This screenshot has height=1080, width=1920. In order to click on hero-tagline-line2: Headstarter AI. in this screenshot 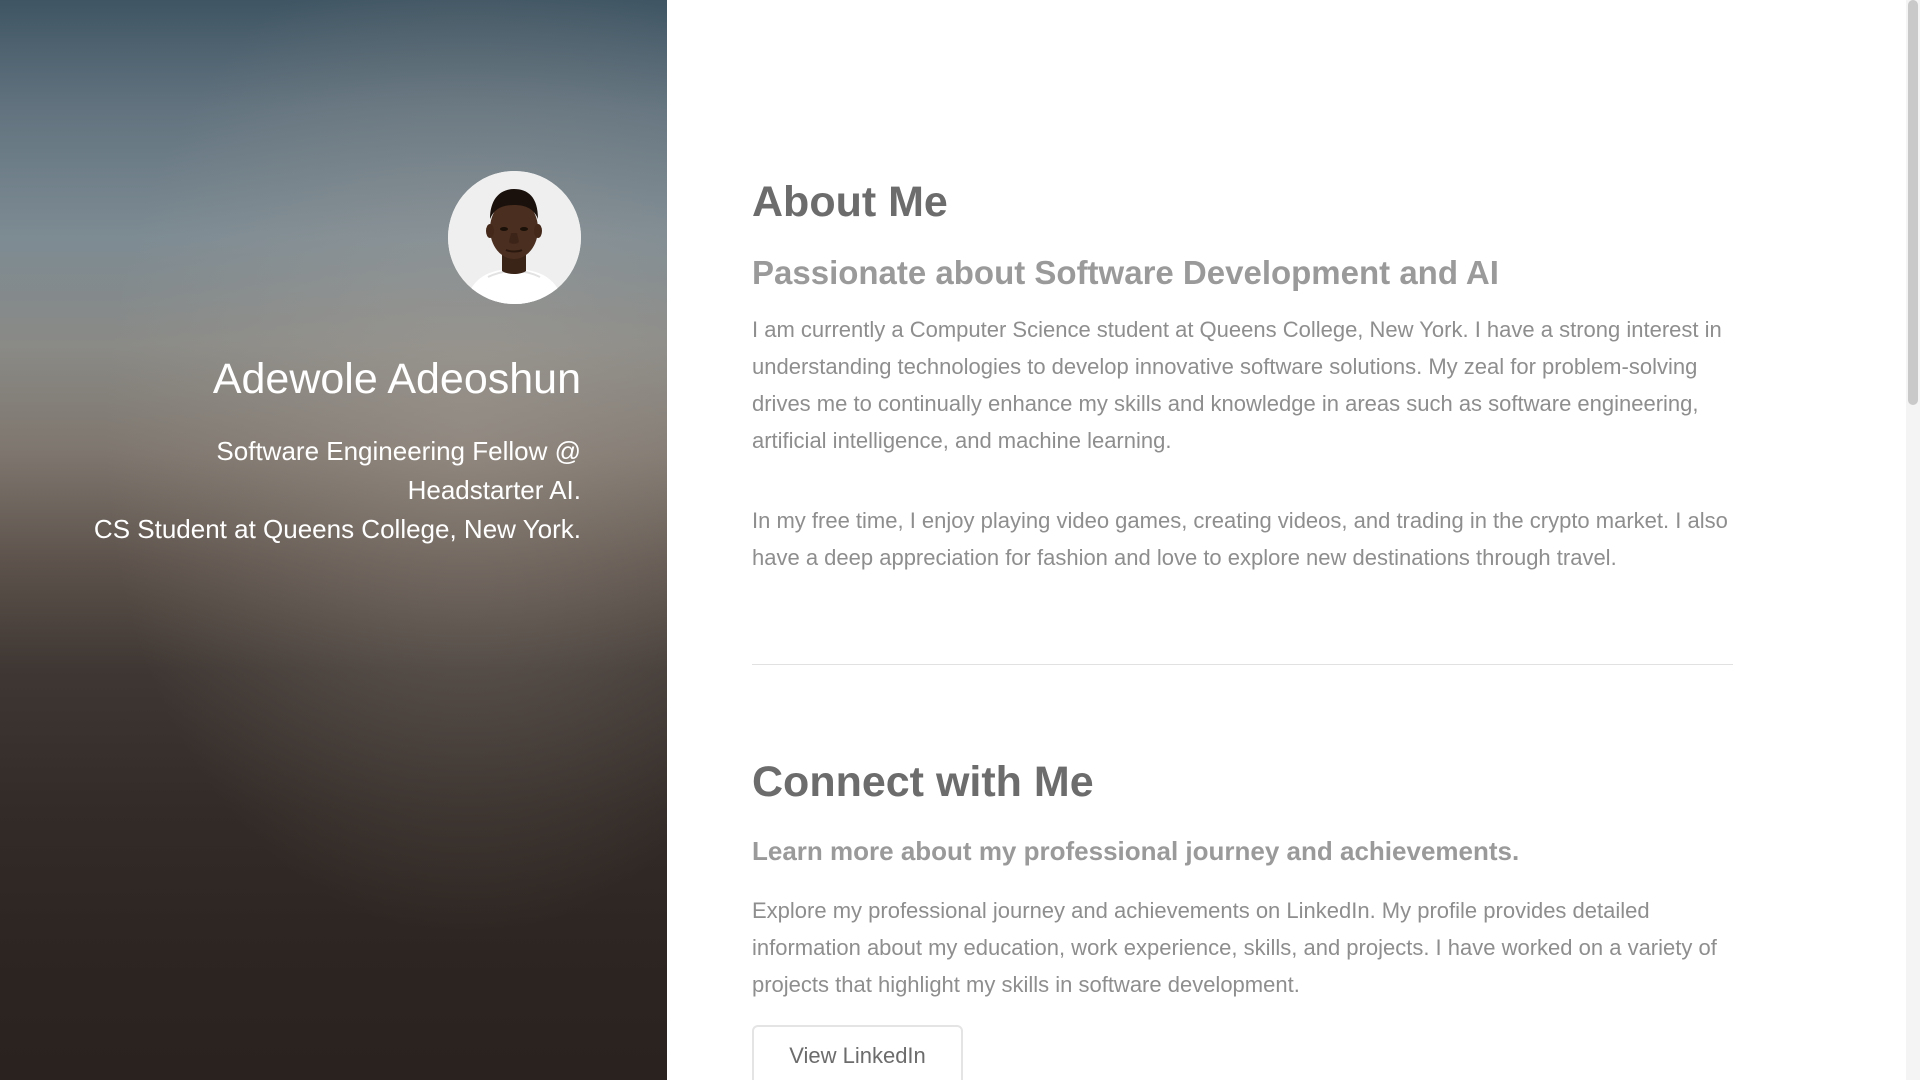, I will do `click(494, 489)`.